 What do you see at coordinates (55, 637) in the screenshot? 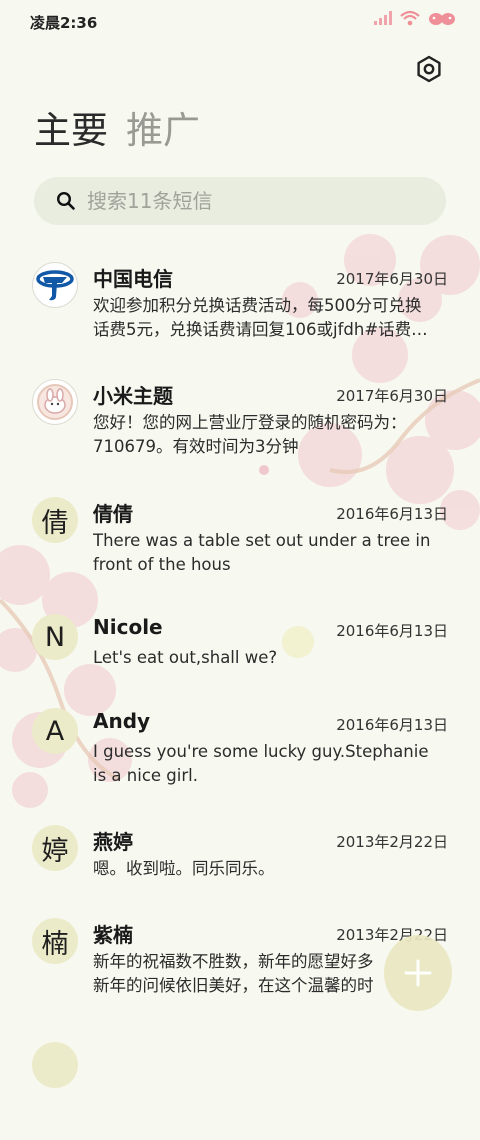
I see `avatar-initial: N` at bounding box center [55, 637].